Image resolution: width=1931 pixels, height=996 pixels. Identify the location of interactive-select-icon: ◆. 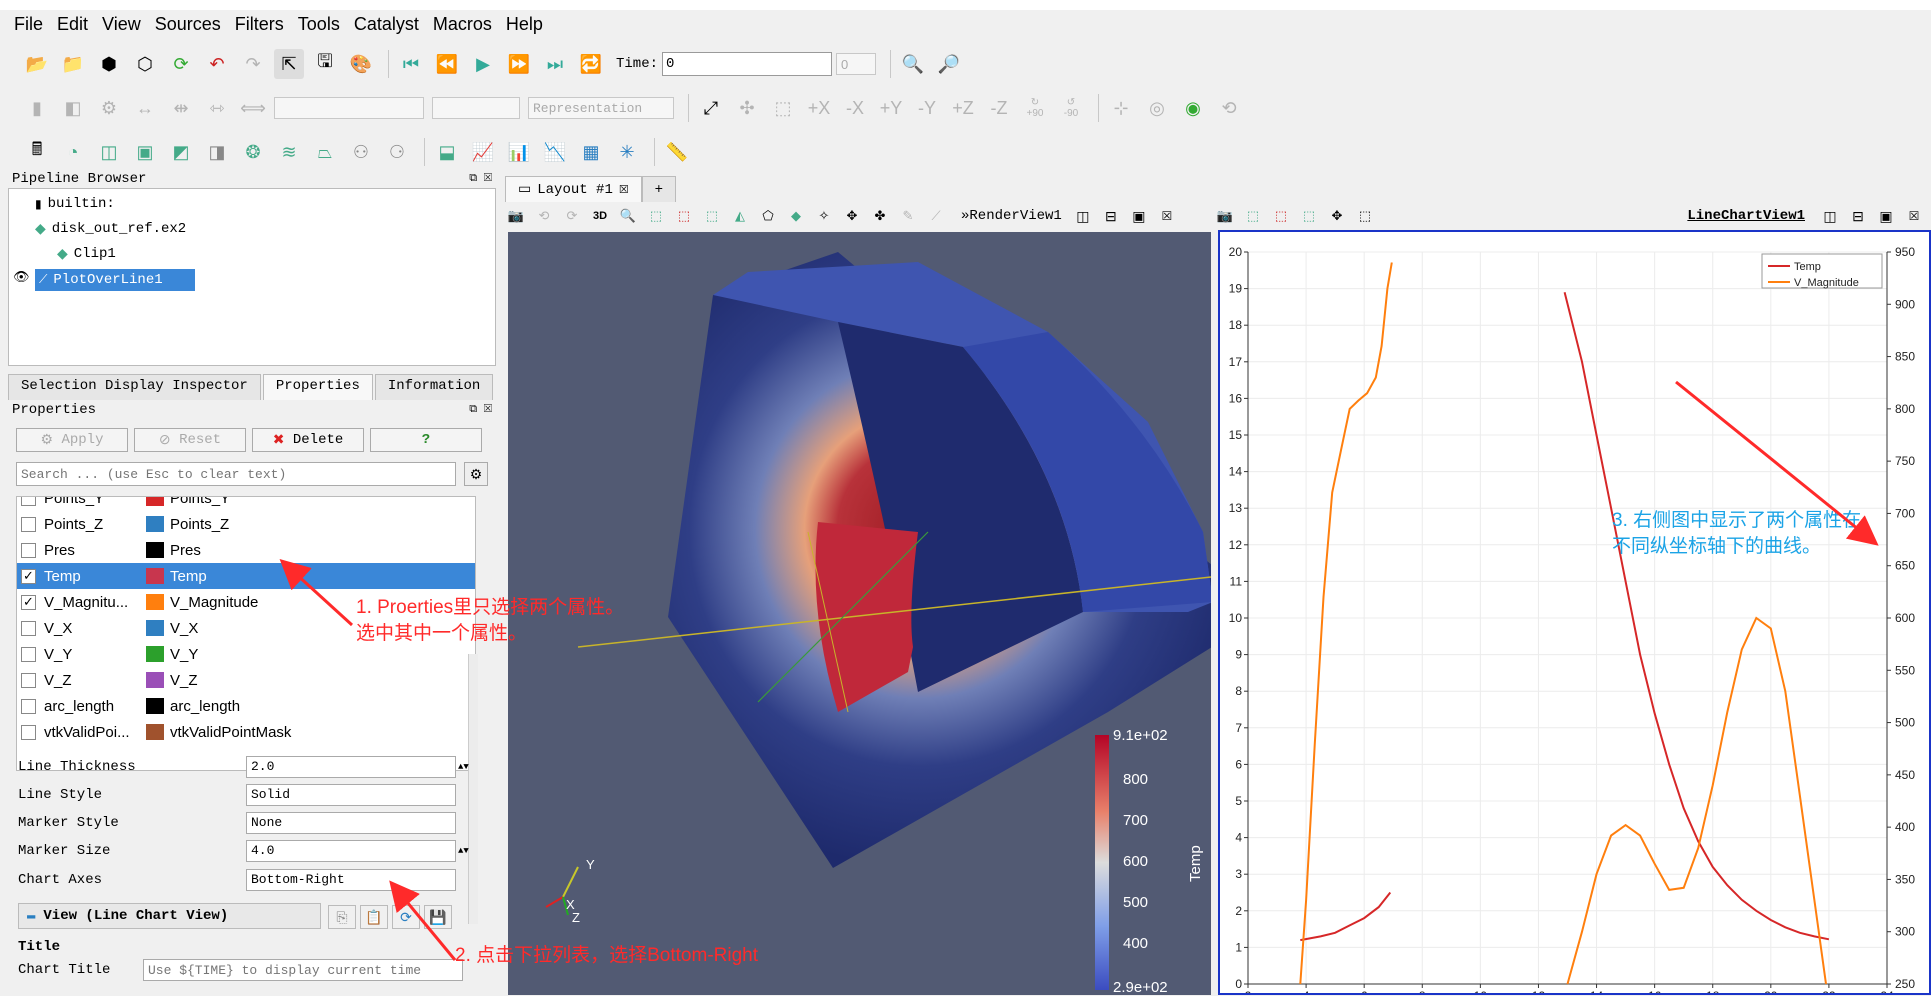
(796, 216).